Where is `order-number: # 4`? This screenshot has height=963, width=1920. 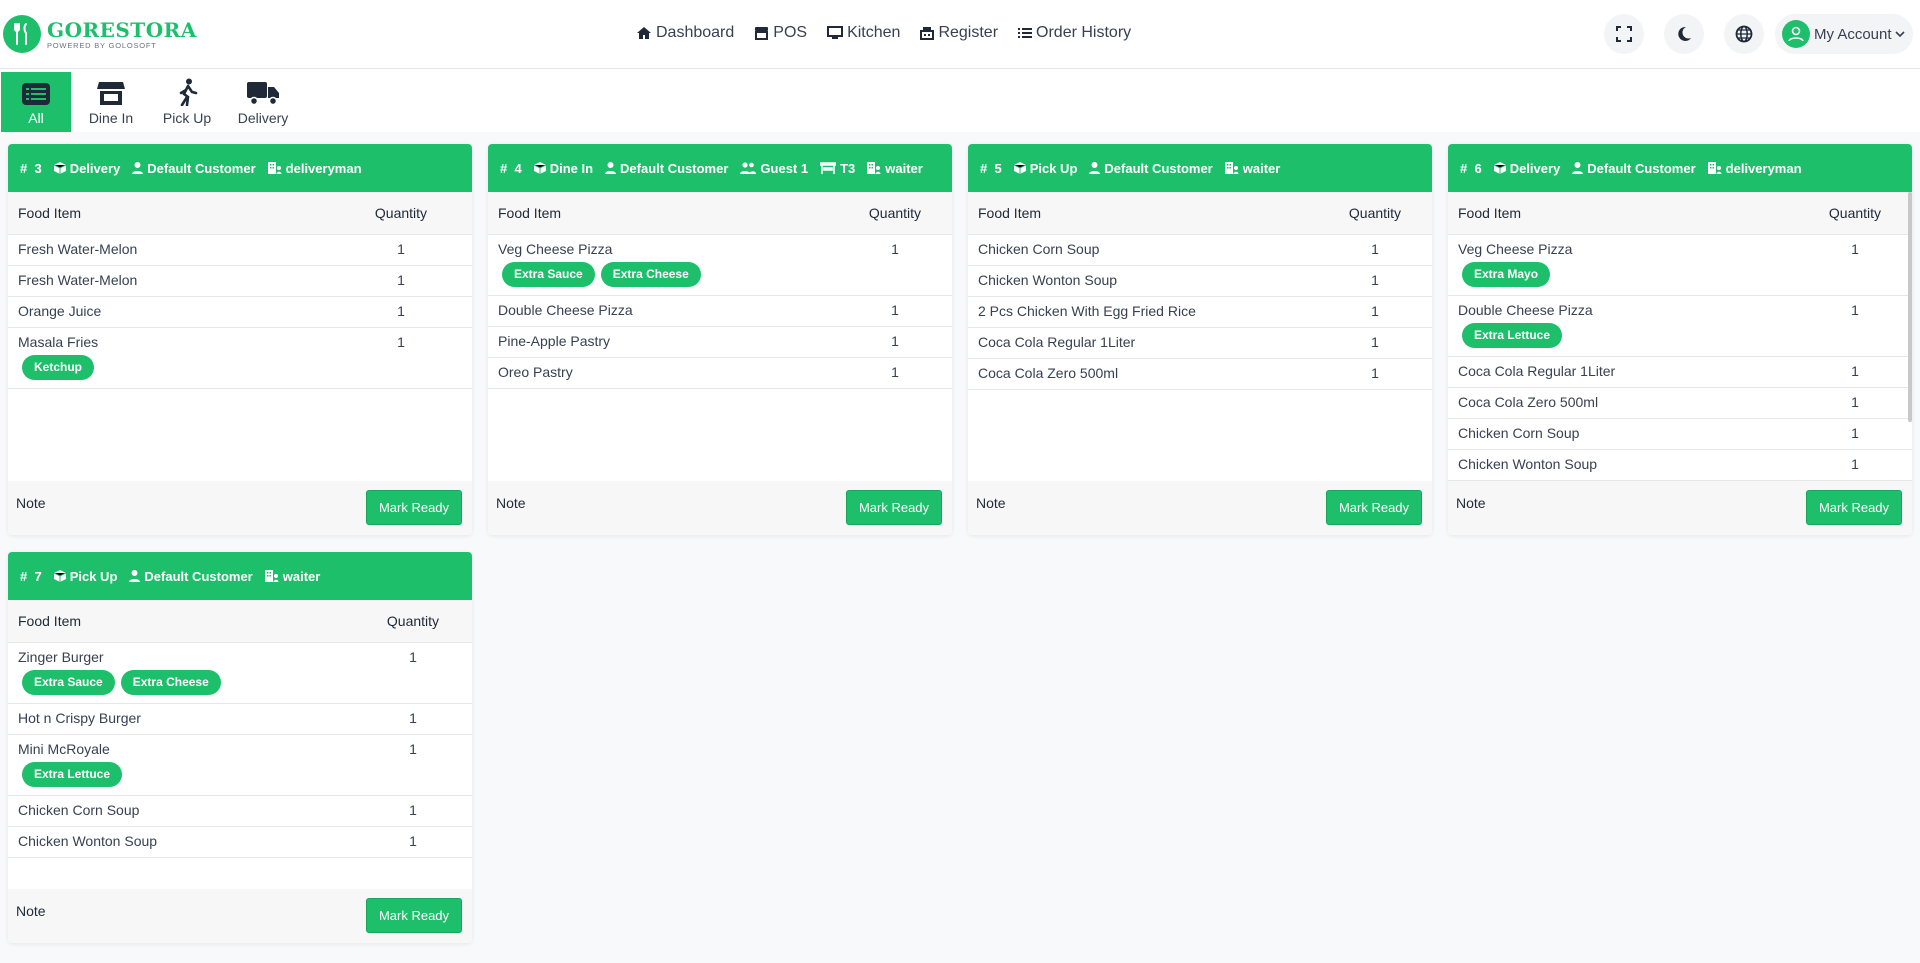
order-number: # 4 is located at coordinates (511, 168).